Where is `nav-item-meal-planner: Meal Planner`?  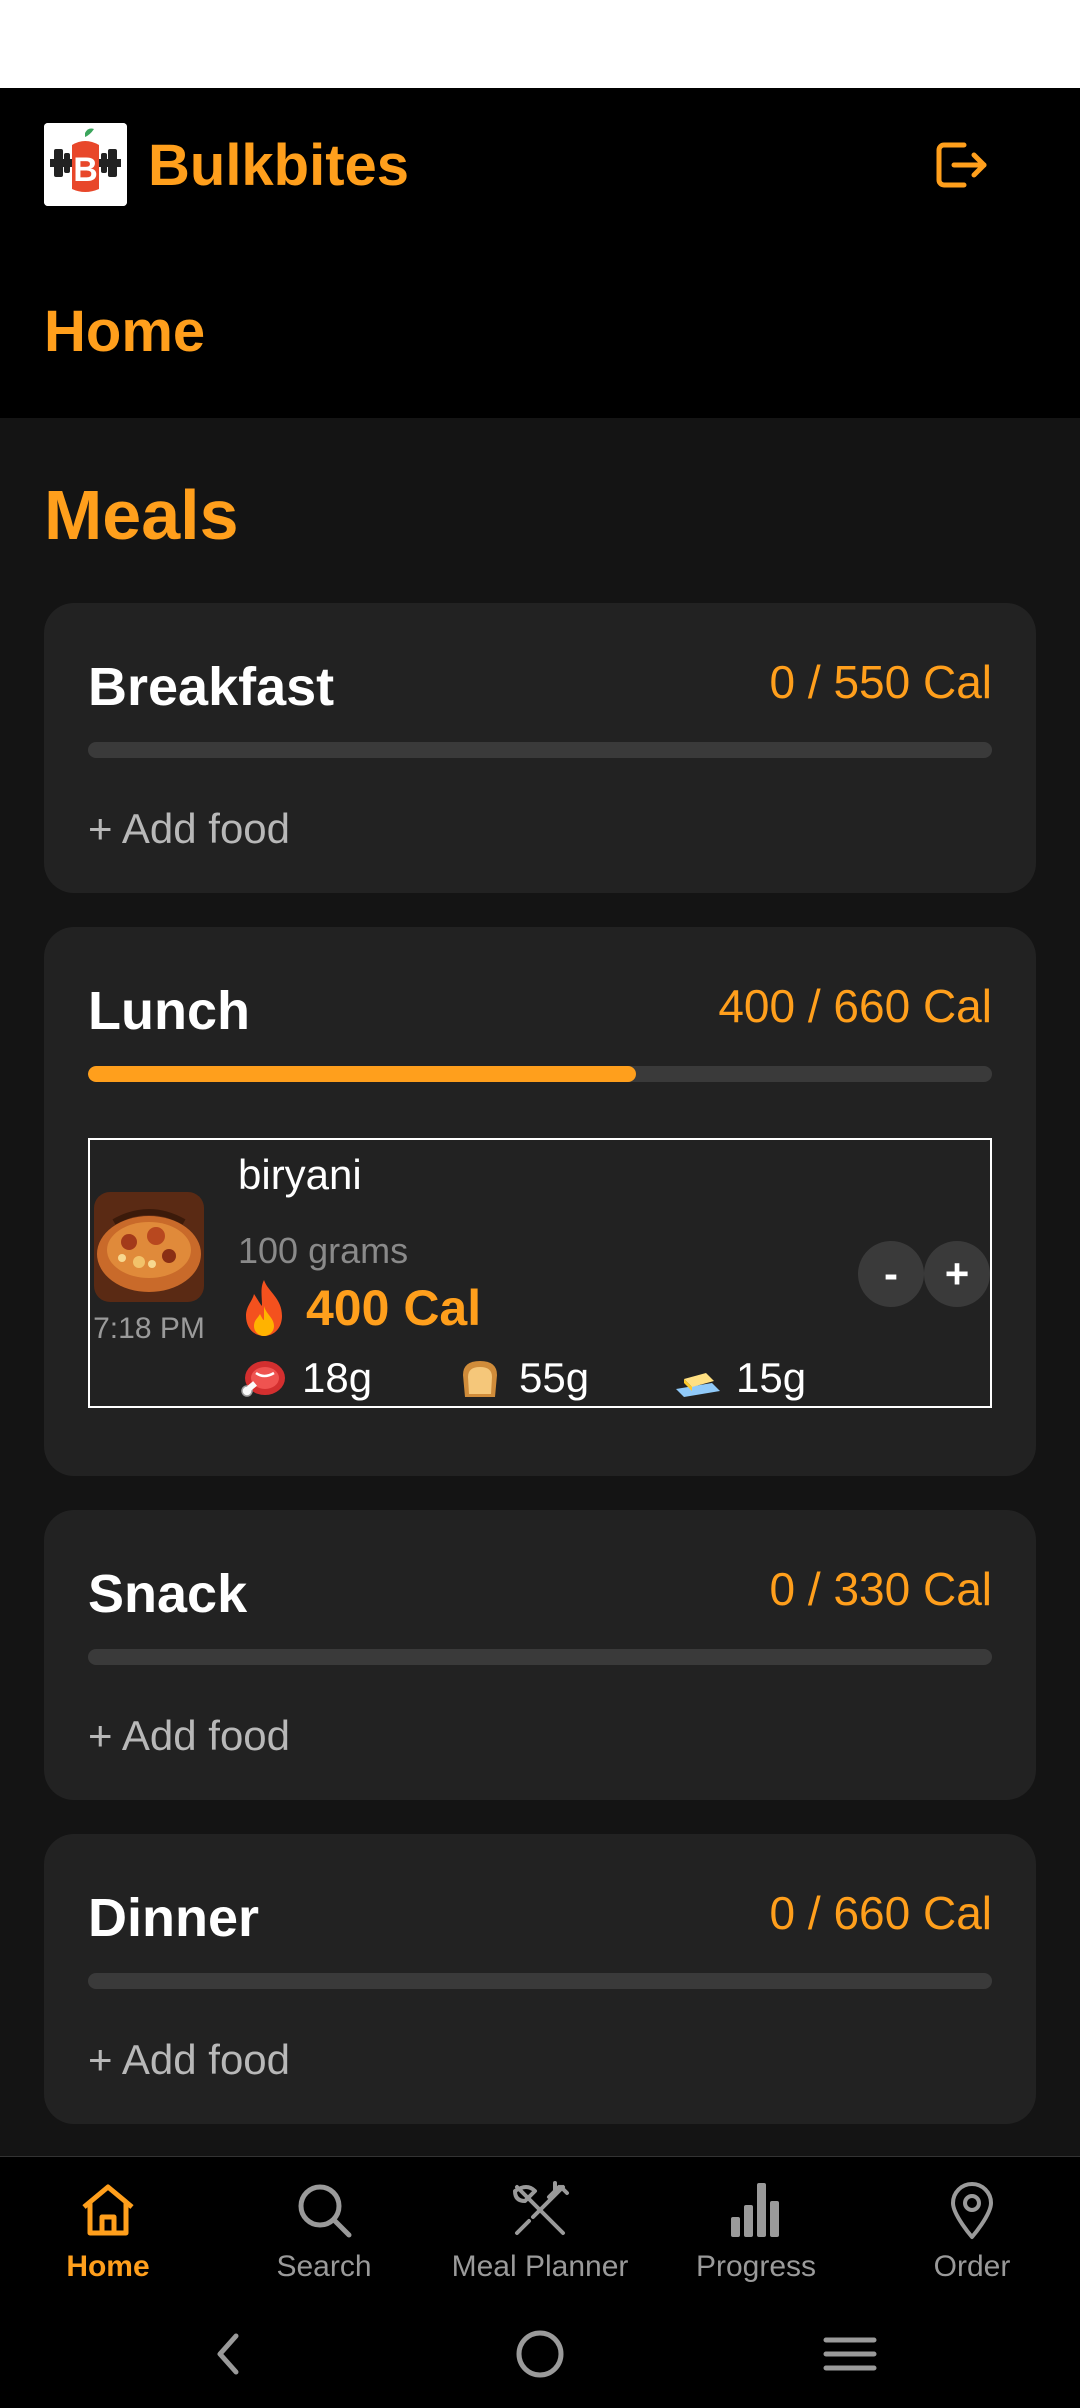 nav-item-meal-planner: Meal Planner is located at coordinates (540, 2229).